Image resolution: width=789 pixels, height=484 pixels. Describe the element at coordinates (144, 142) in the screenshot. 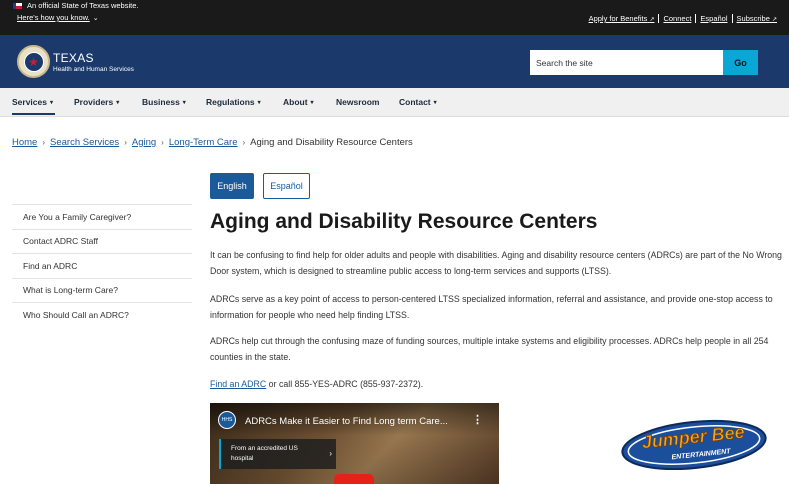

I see `breadcrumb-aging: Aging` at that location.